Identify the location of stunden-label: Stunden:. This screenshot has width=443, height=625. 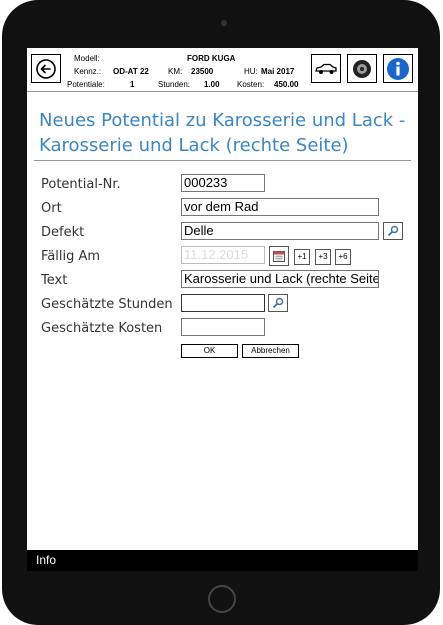
(174, 84).